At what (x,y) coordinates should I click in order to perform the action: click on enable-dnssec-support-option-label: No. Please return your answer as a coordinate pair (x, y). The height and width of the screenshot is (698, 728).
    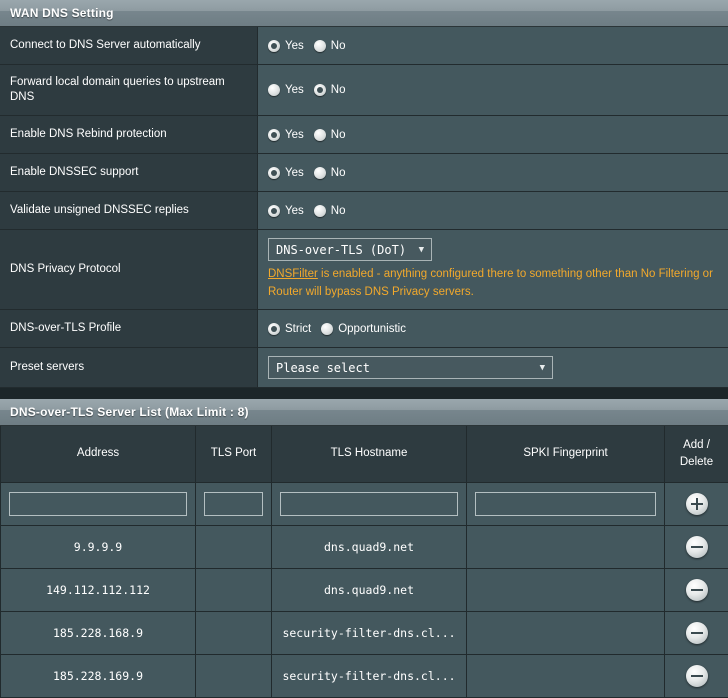
    Looking at the image, I should click on (338, 173).